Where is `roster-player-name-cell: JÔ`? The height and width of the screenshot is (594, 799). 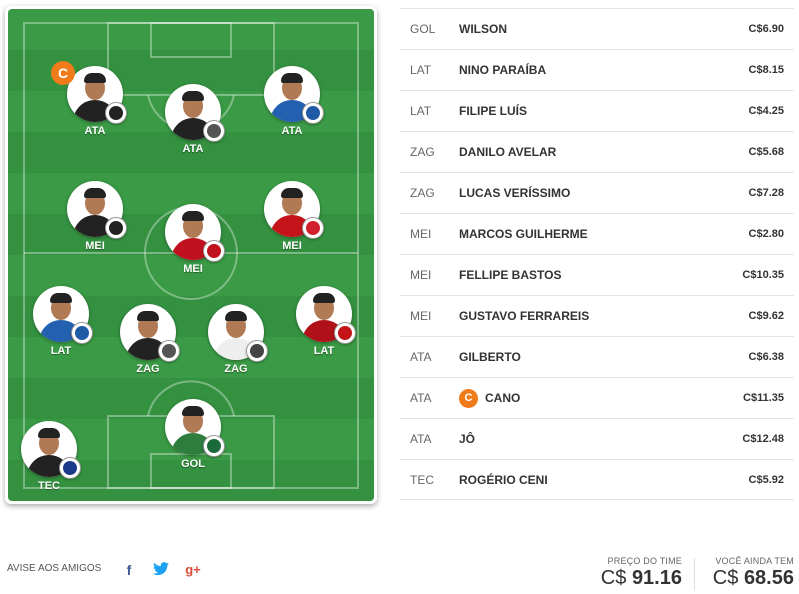 roster-player-name-cell: JÔ is located at coordinates (586, 439).